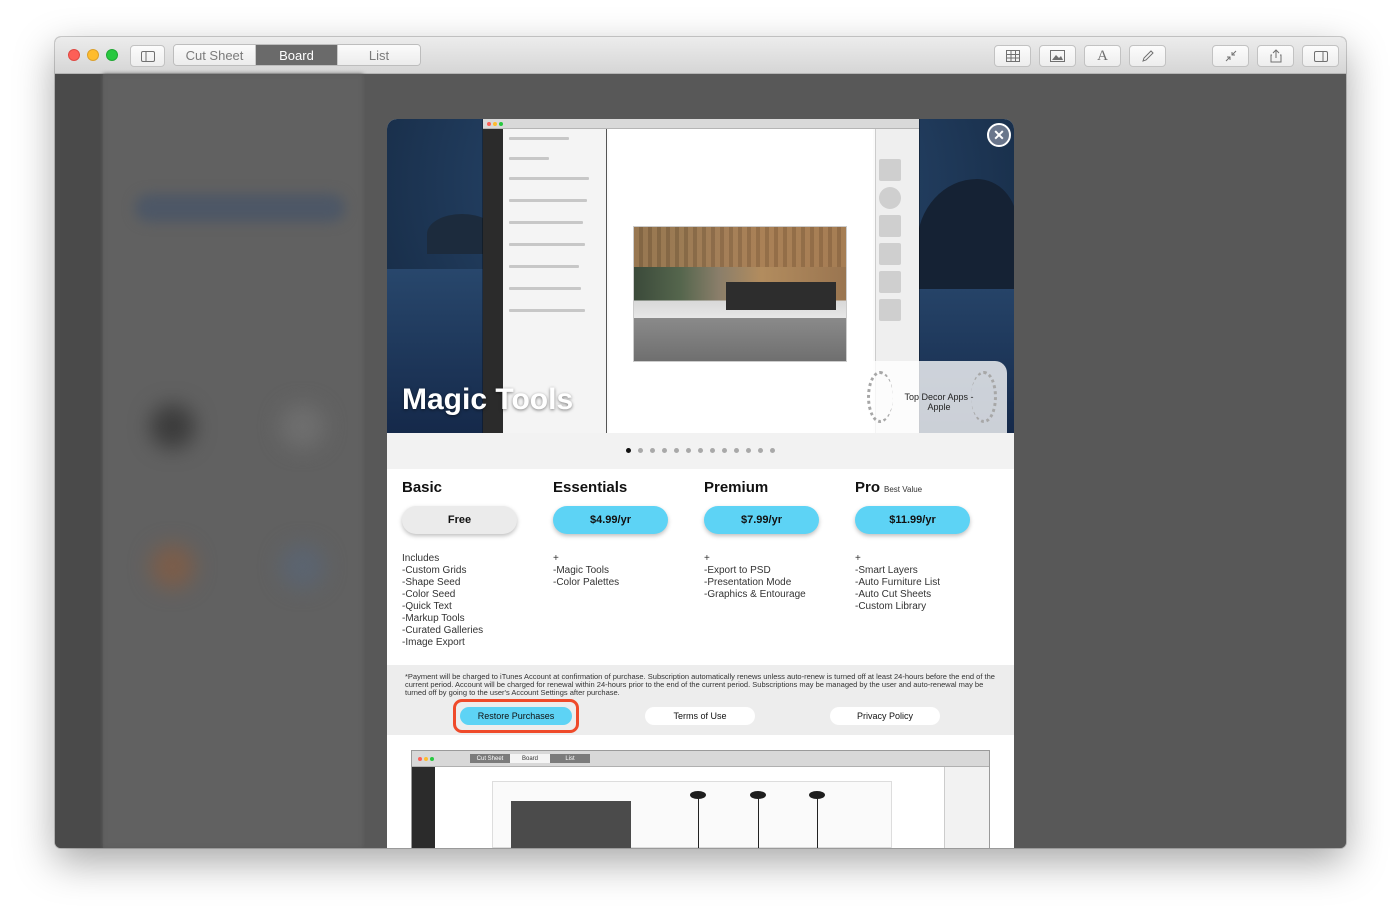  I want to click on preview-tab: List, so click(570, 758).